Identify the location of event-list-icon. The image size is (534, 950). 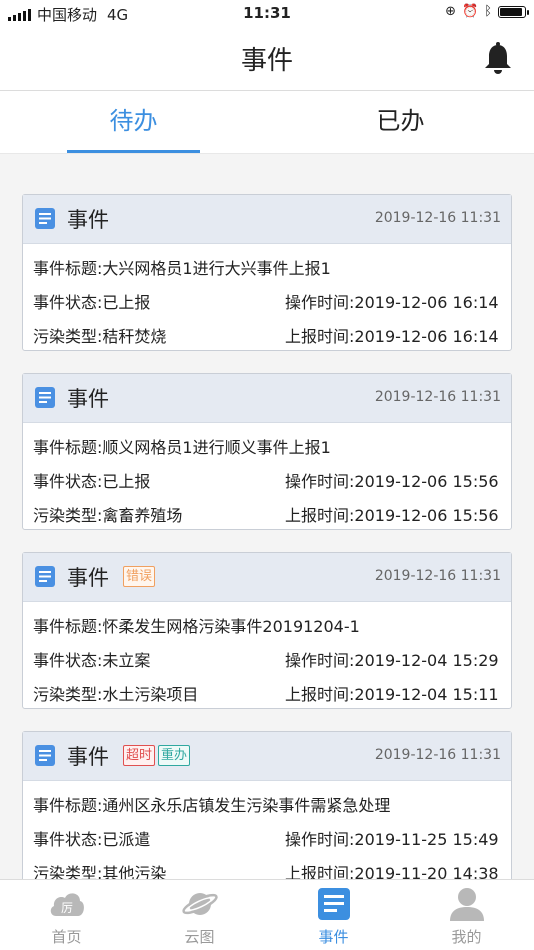
(334, 904).